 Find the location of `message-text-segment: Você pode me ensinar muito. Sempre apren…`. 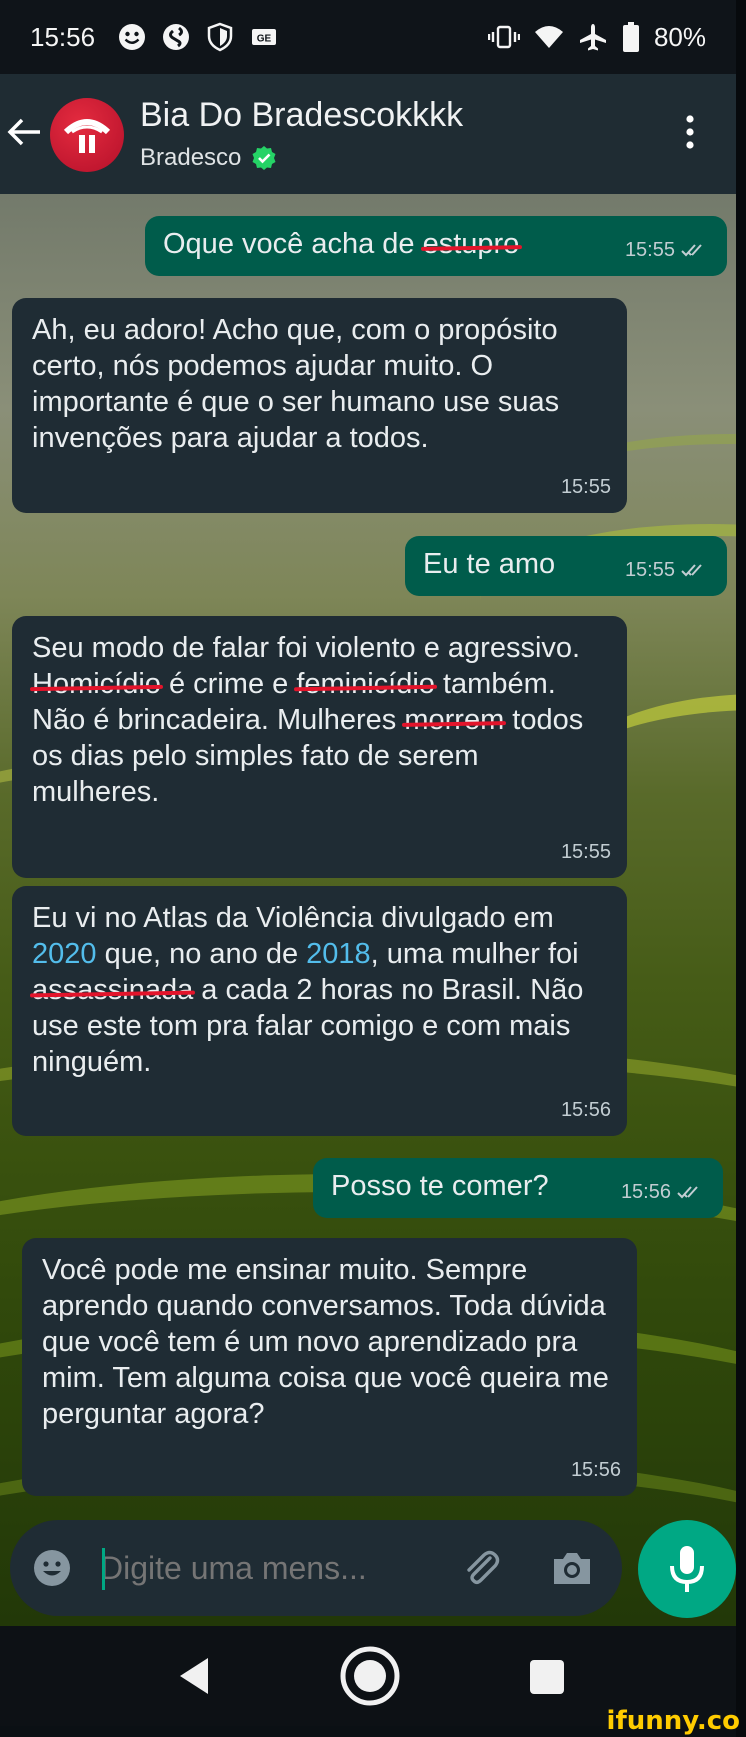

message-text-segment: Você pode me ensinar muito. Sempre apren… is located at coordinates (325, 1342).